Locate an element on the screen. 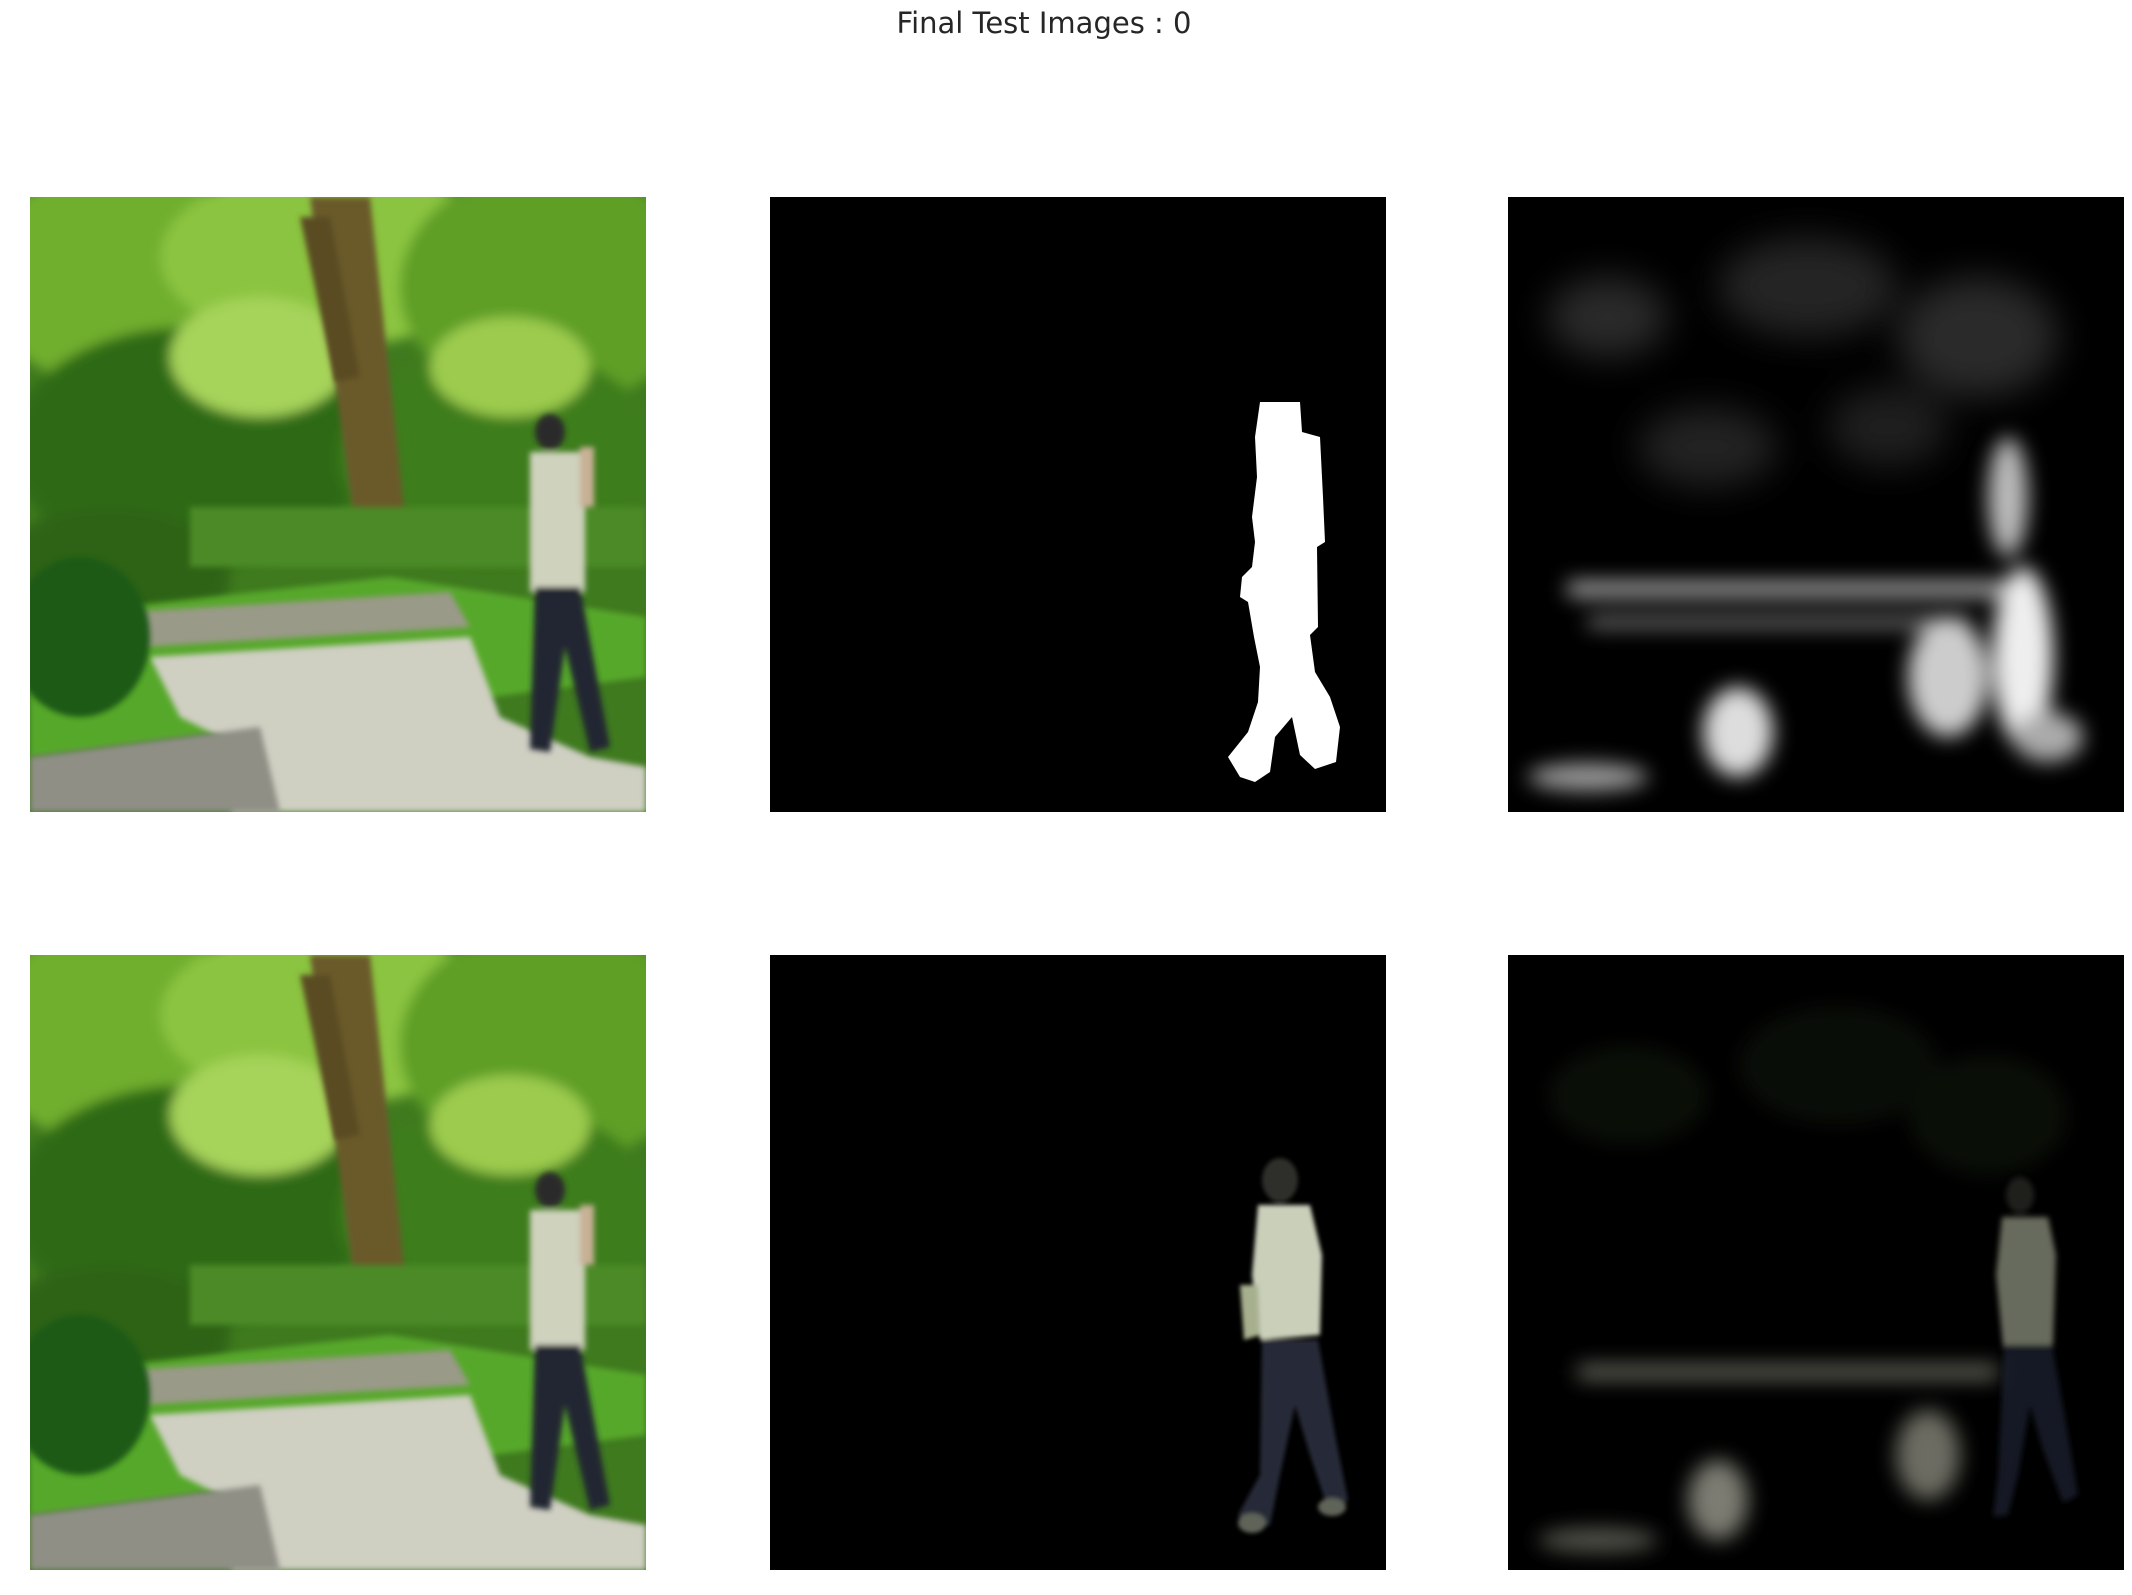 This screenshot has width=2132, height=1595. binary-person-mask is located at coordinates (1078, 504).